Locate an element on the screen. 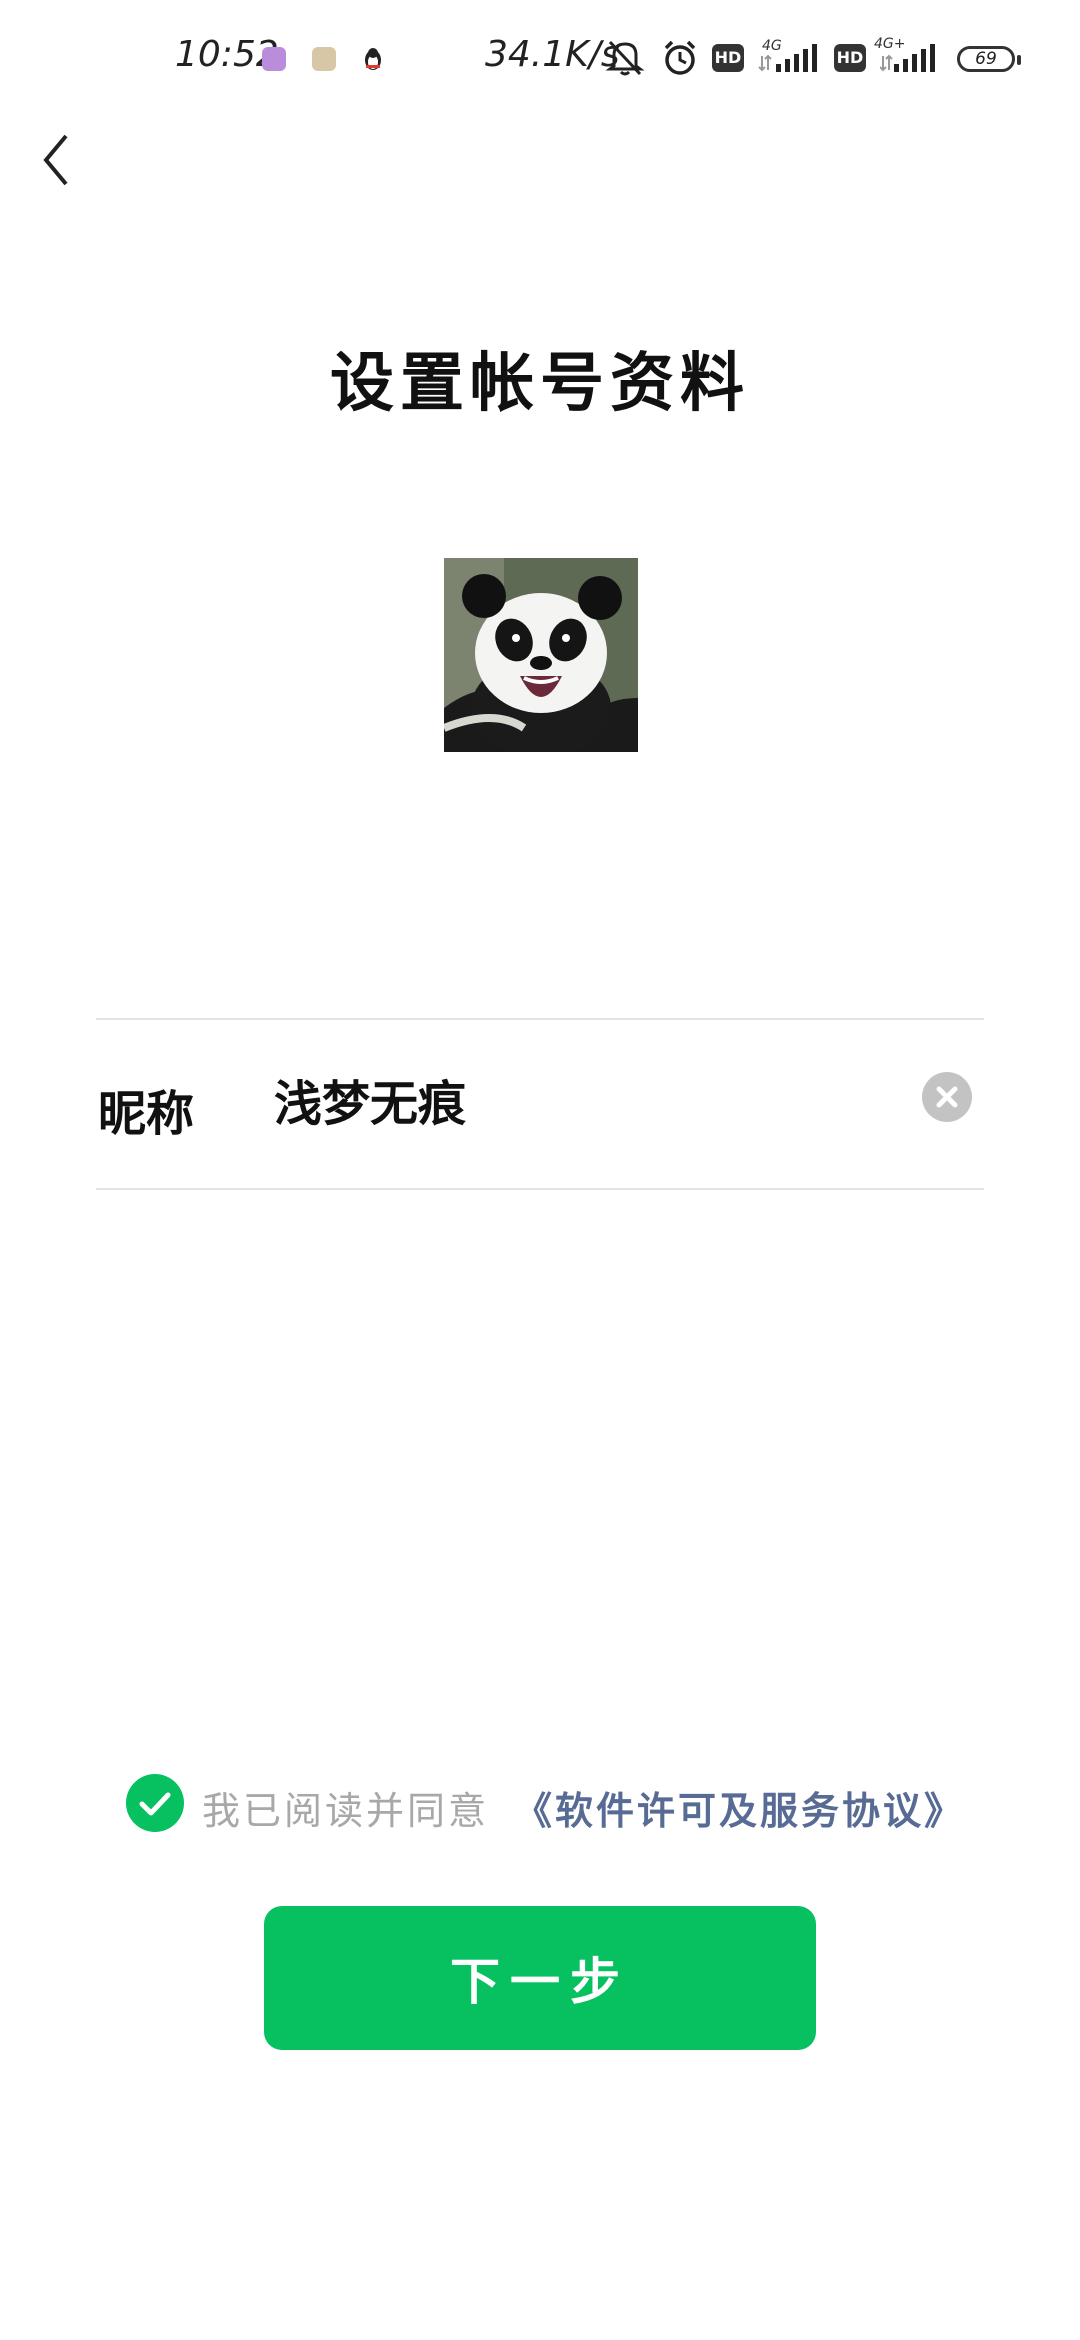  mute-bell-icon is located at coordinates (625, 60).